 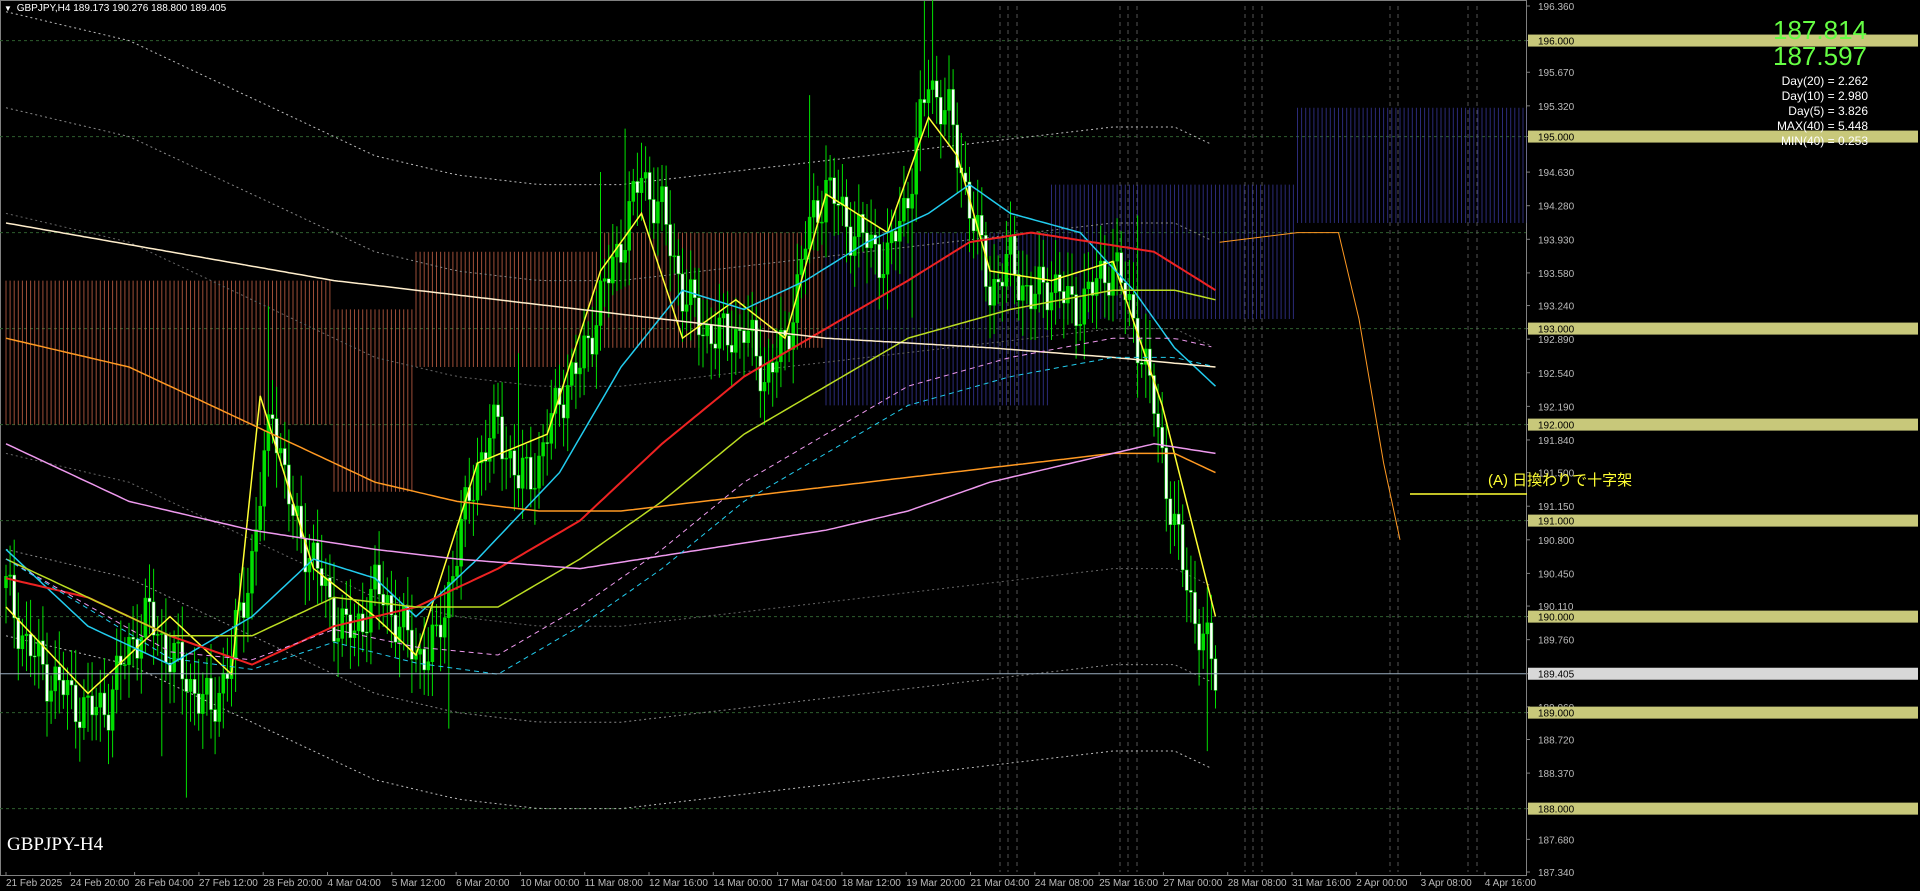 I want to click on y-tick-label: 192.190, so click(x=1556, y=407).